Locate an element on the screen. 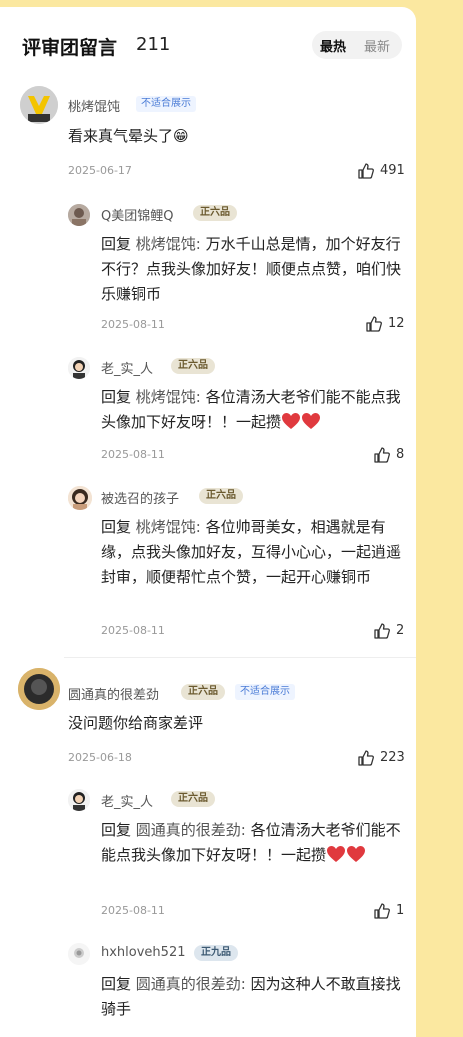  like-button: 12 is located at coordinates (387, 324).